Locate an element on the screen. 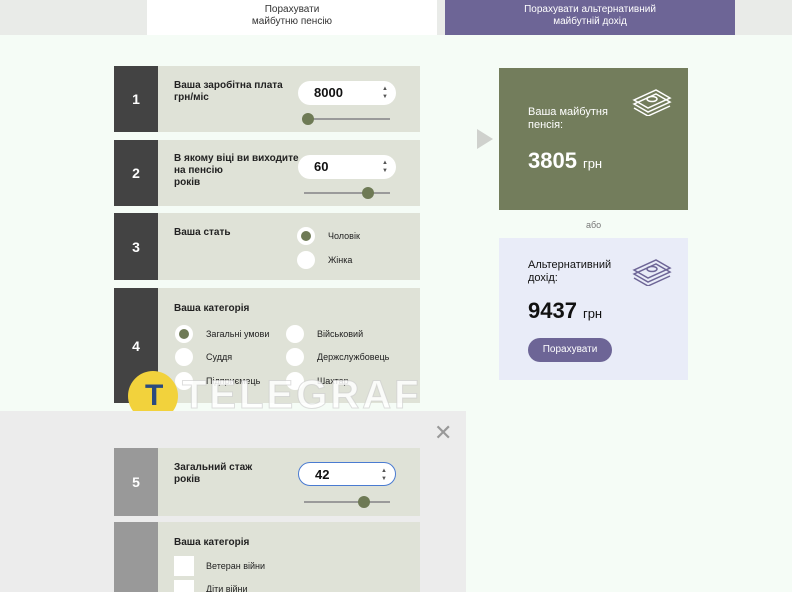 This screenshot has height=592, width=792. tab-future-pension-label: Порахувати майбутню пенсію is located at coordinates (292, 15).